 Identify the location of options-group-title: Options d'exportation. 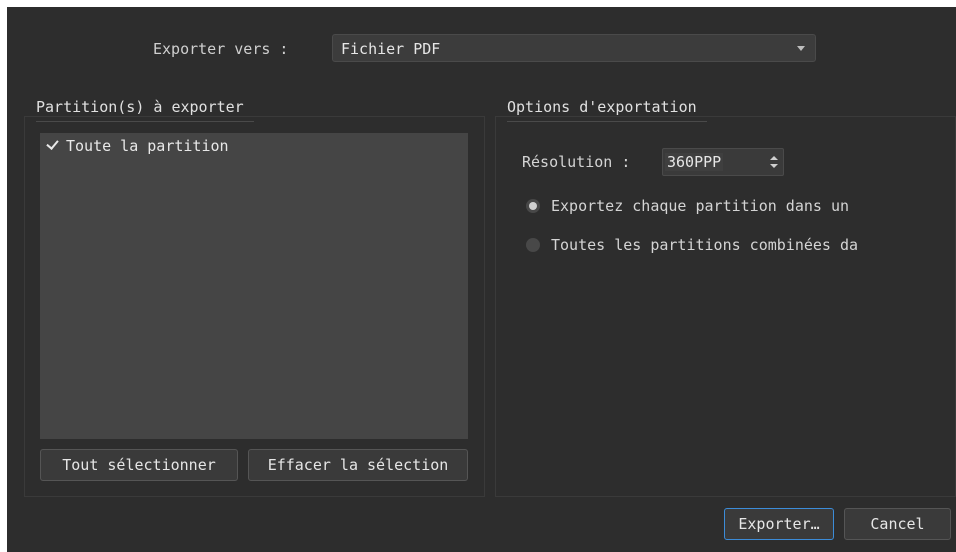
(607, 110).